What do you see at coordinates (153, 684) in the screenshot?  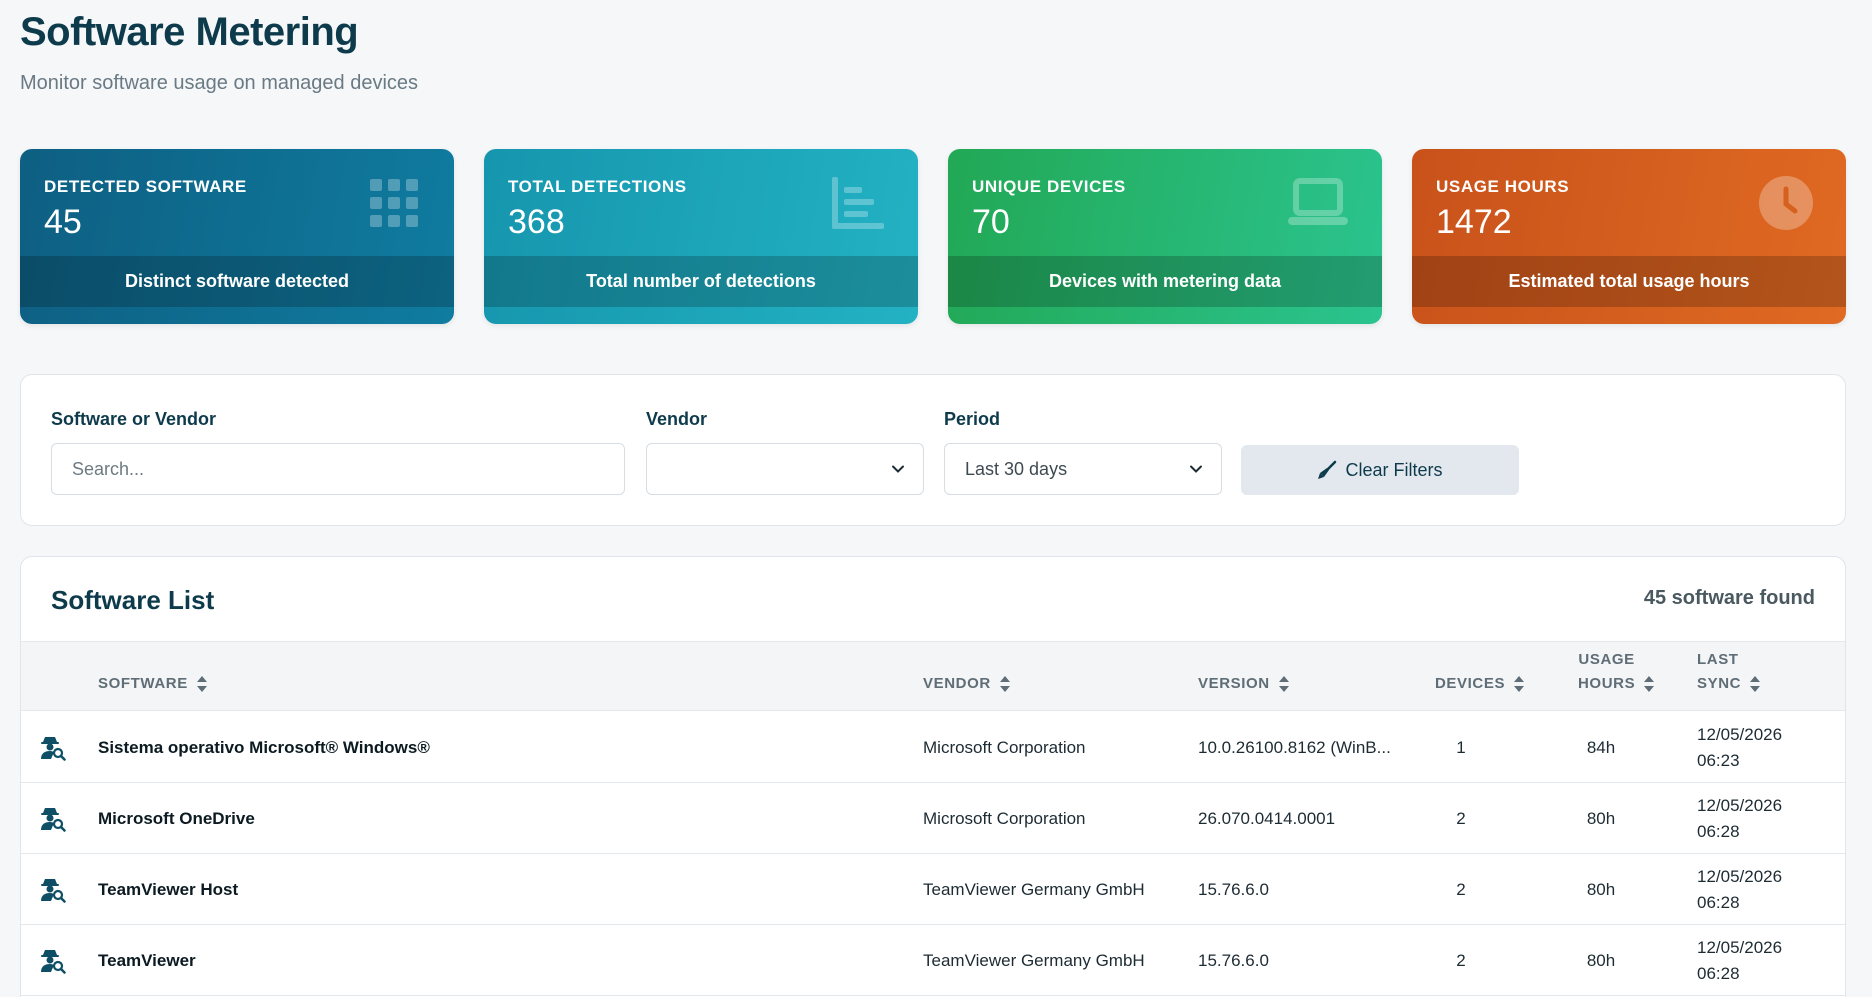 I see `column-header-software: SOFTWARE` at bounding box center [153, 684].